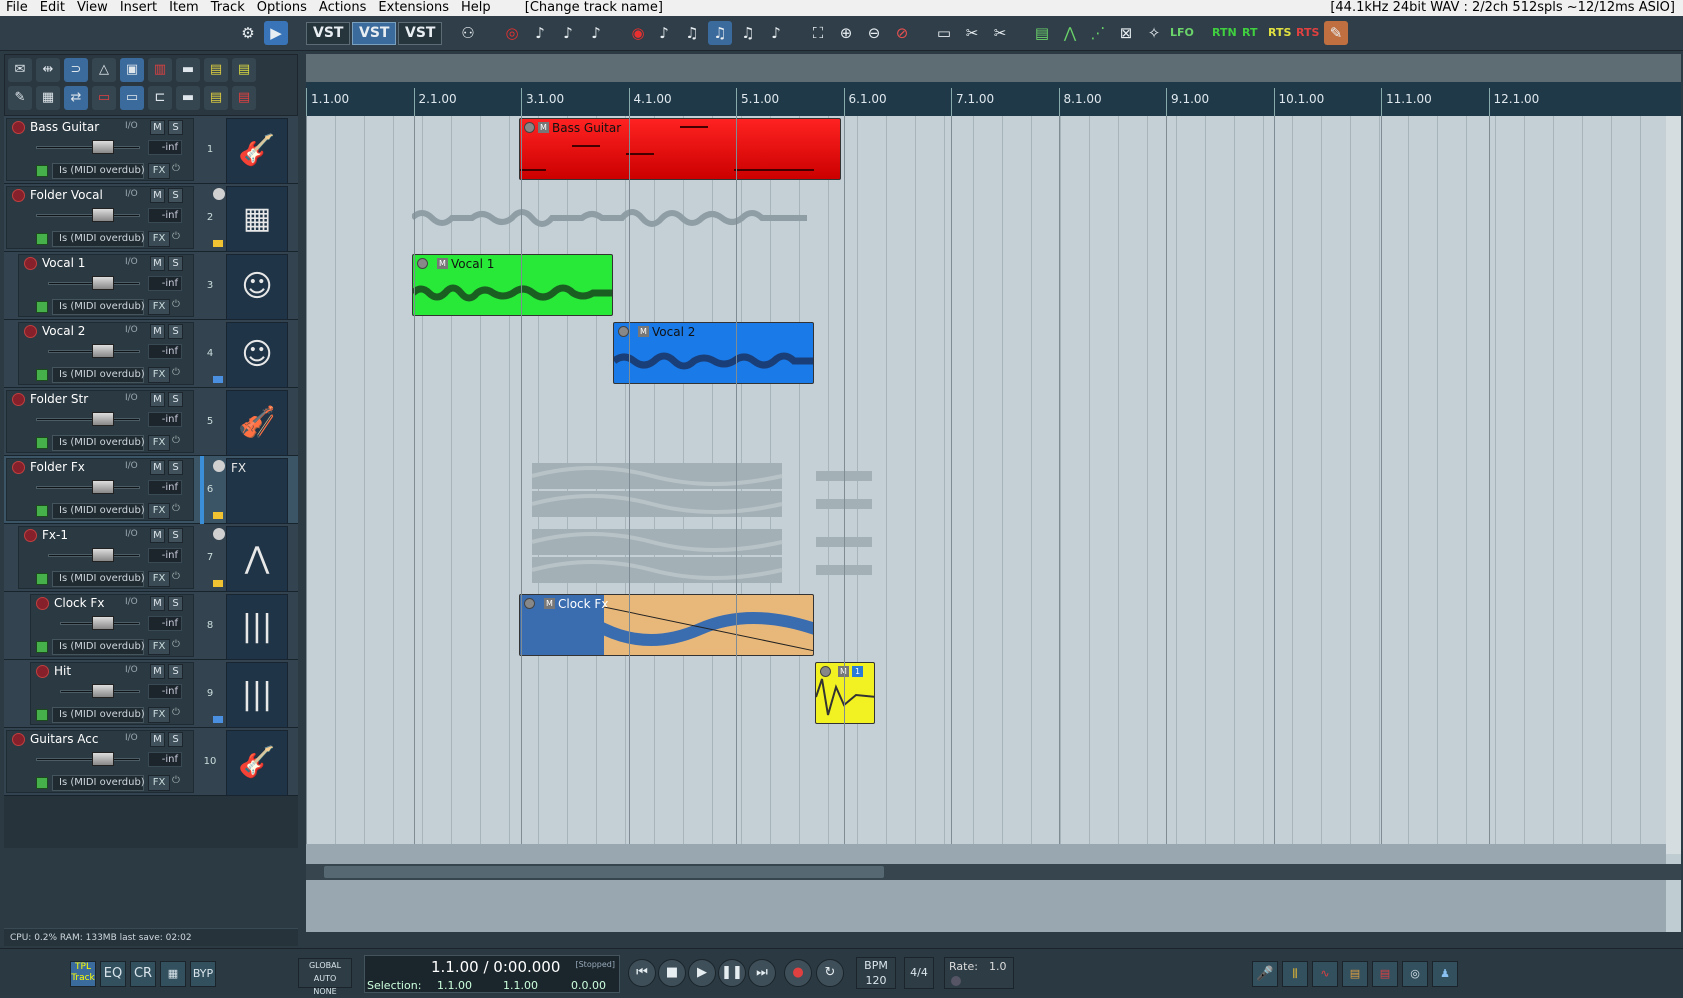 The height and width of the screenshot is (998, 1683). What do you see at coordinates (76, 98) in the screenshot?
I see `routing-icon: ⇄` at bounding box center [76, 98].